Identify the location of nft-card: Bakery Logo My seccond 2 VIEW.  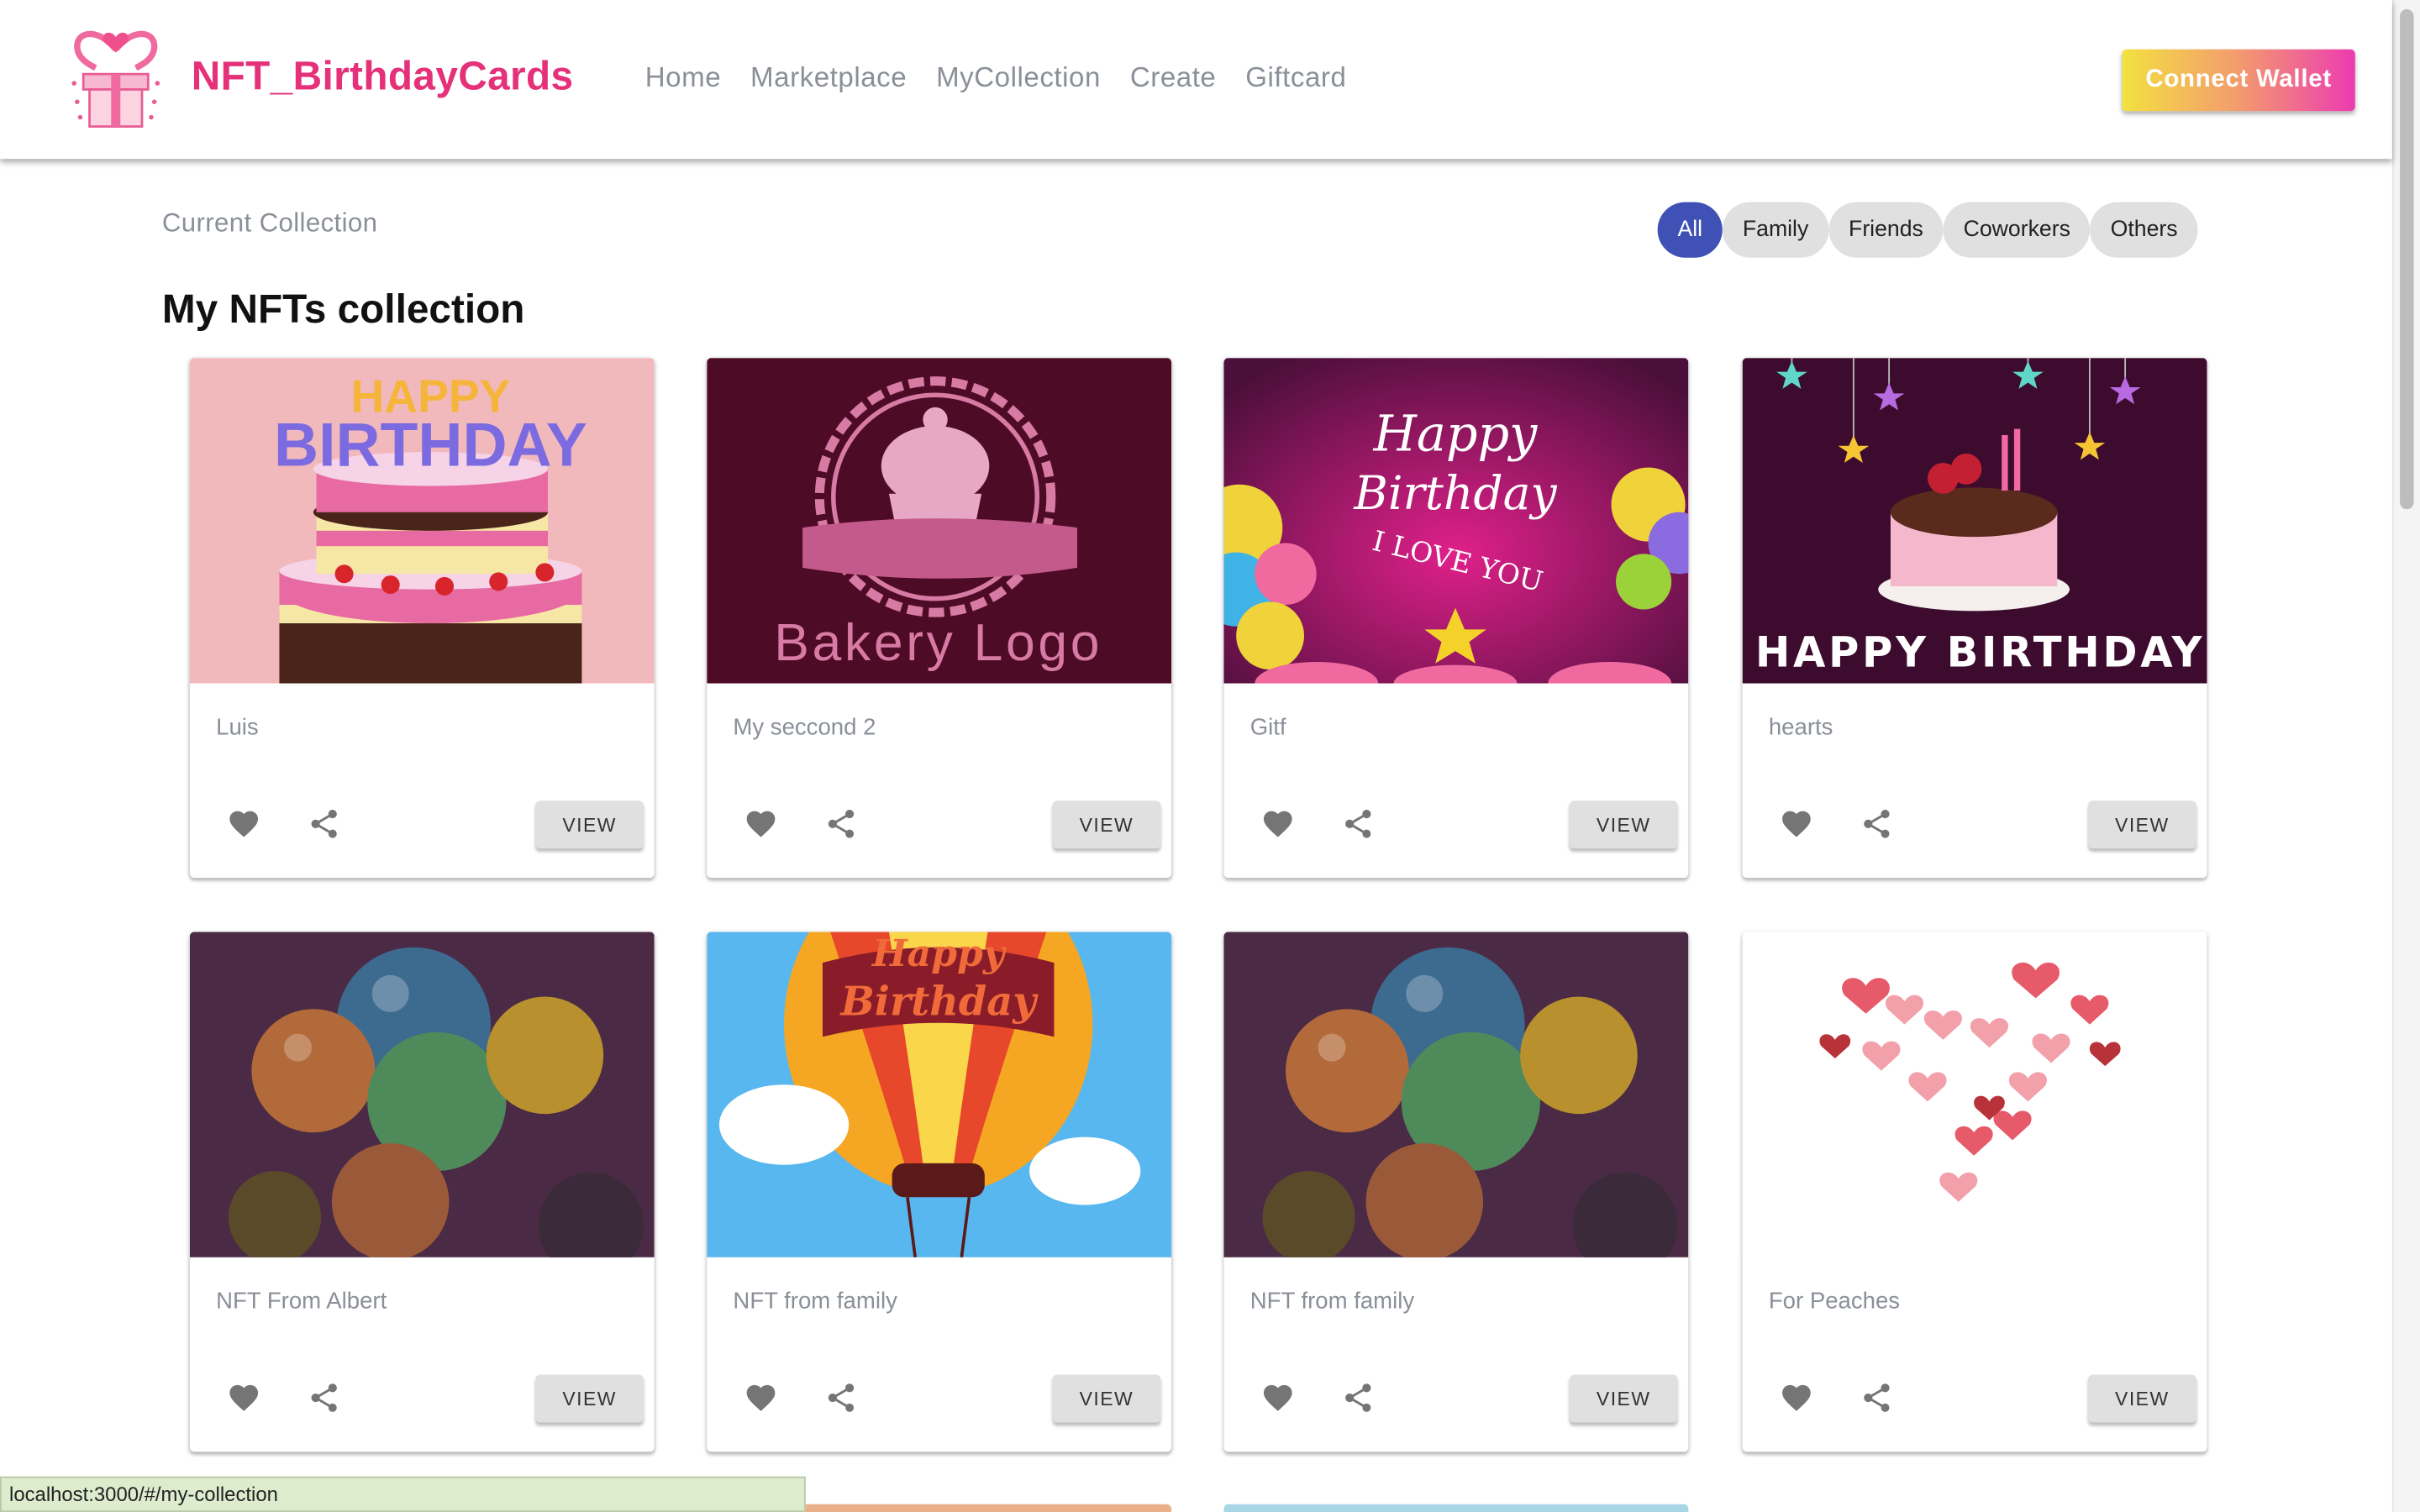
(939, 618).